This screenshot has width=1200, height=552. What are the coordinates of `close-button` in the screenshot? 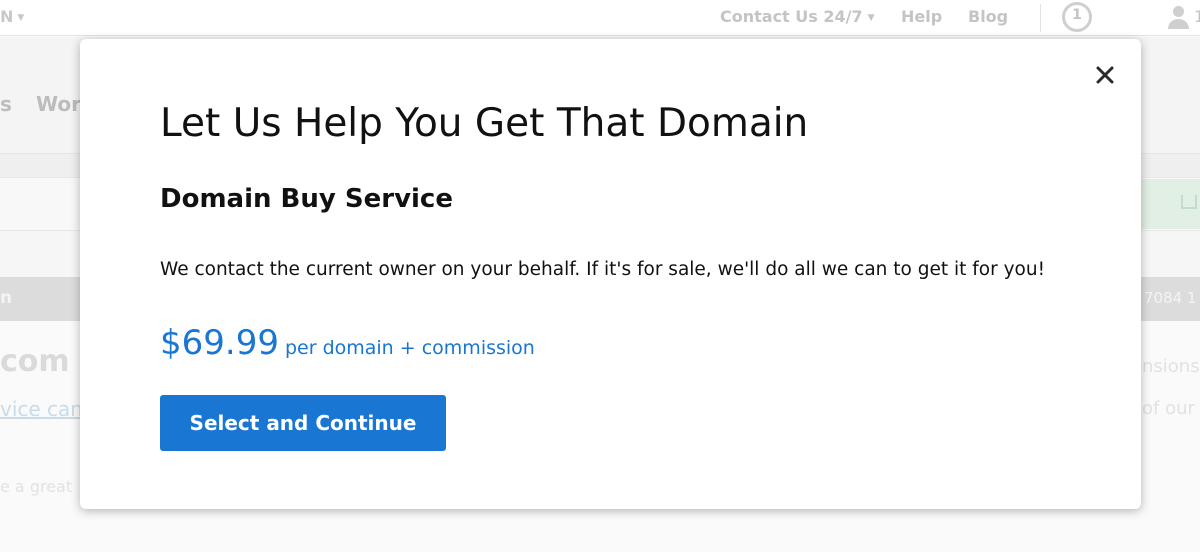 It's located at (1105, 75).